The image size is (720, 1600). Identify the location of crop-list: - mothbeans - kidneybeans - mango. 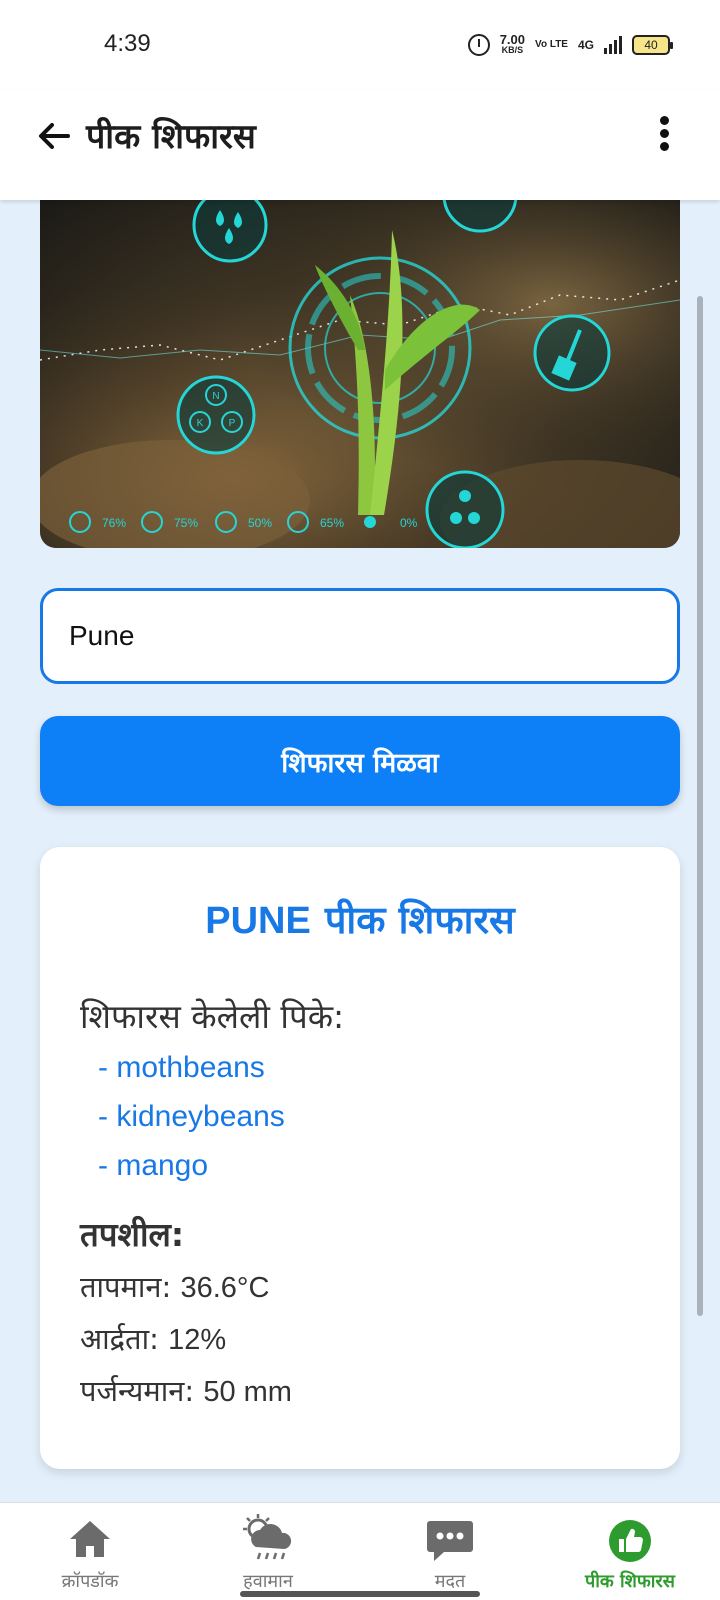
(191, 1116).